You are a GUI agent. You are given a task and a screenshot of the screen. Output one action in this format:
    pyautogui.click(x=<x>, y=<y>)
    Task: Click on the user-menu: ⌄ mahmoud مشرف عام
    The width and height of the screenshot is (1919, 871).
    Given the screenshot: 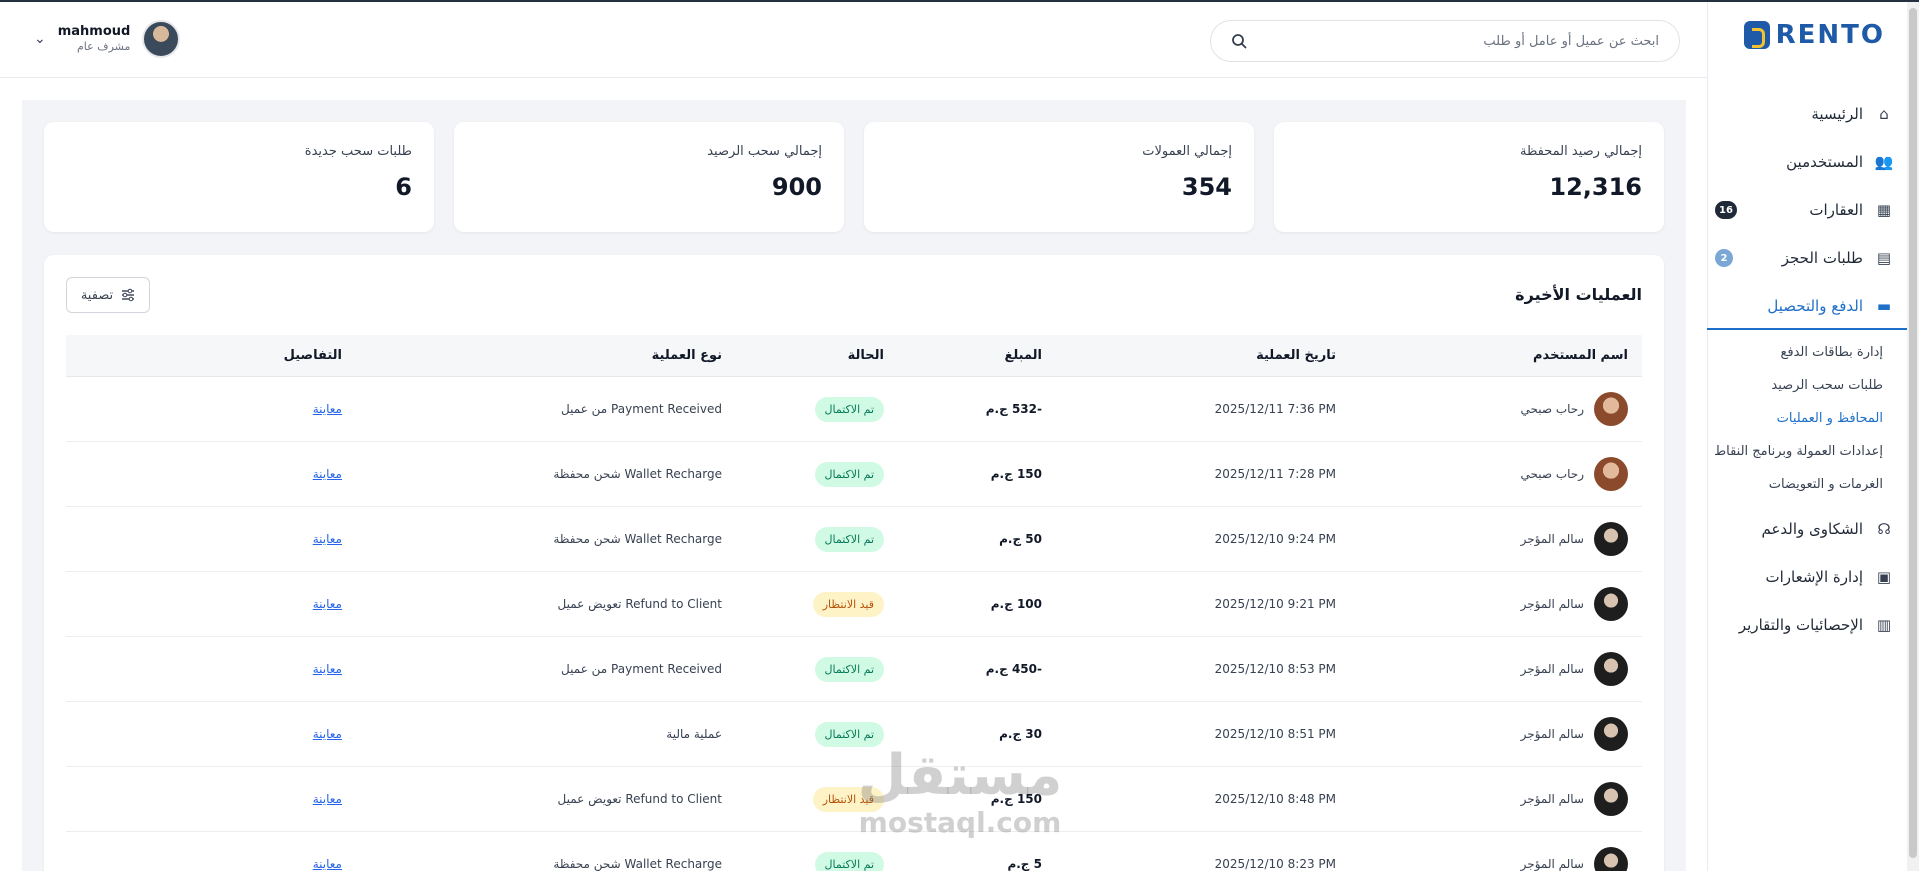 What is the action you would take?
    pyautogui.click(x=107, y=39)
    